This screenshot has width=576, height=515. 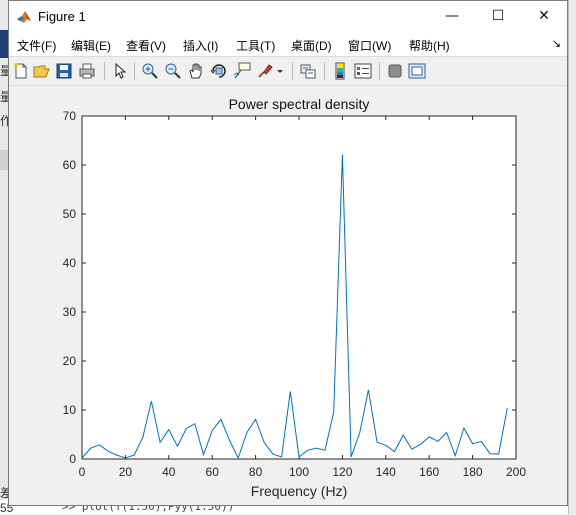 I want to click on x-tick-label: 80, so click(x=256, y=472).